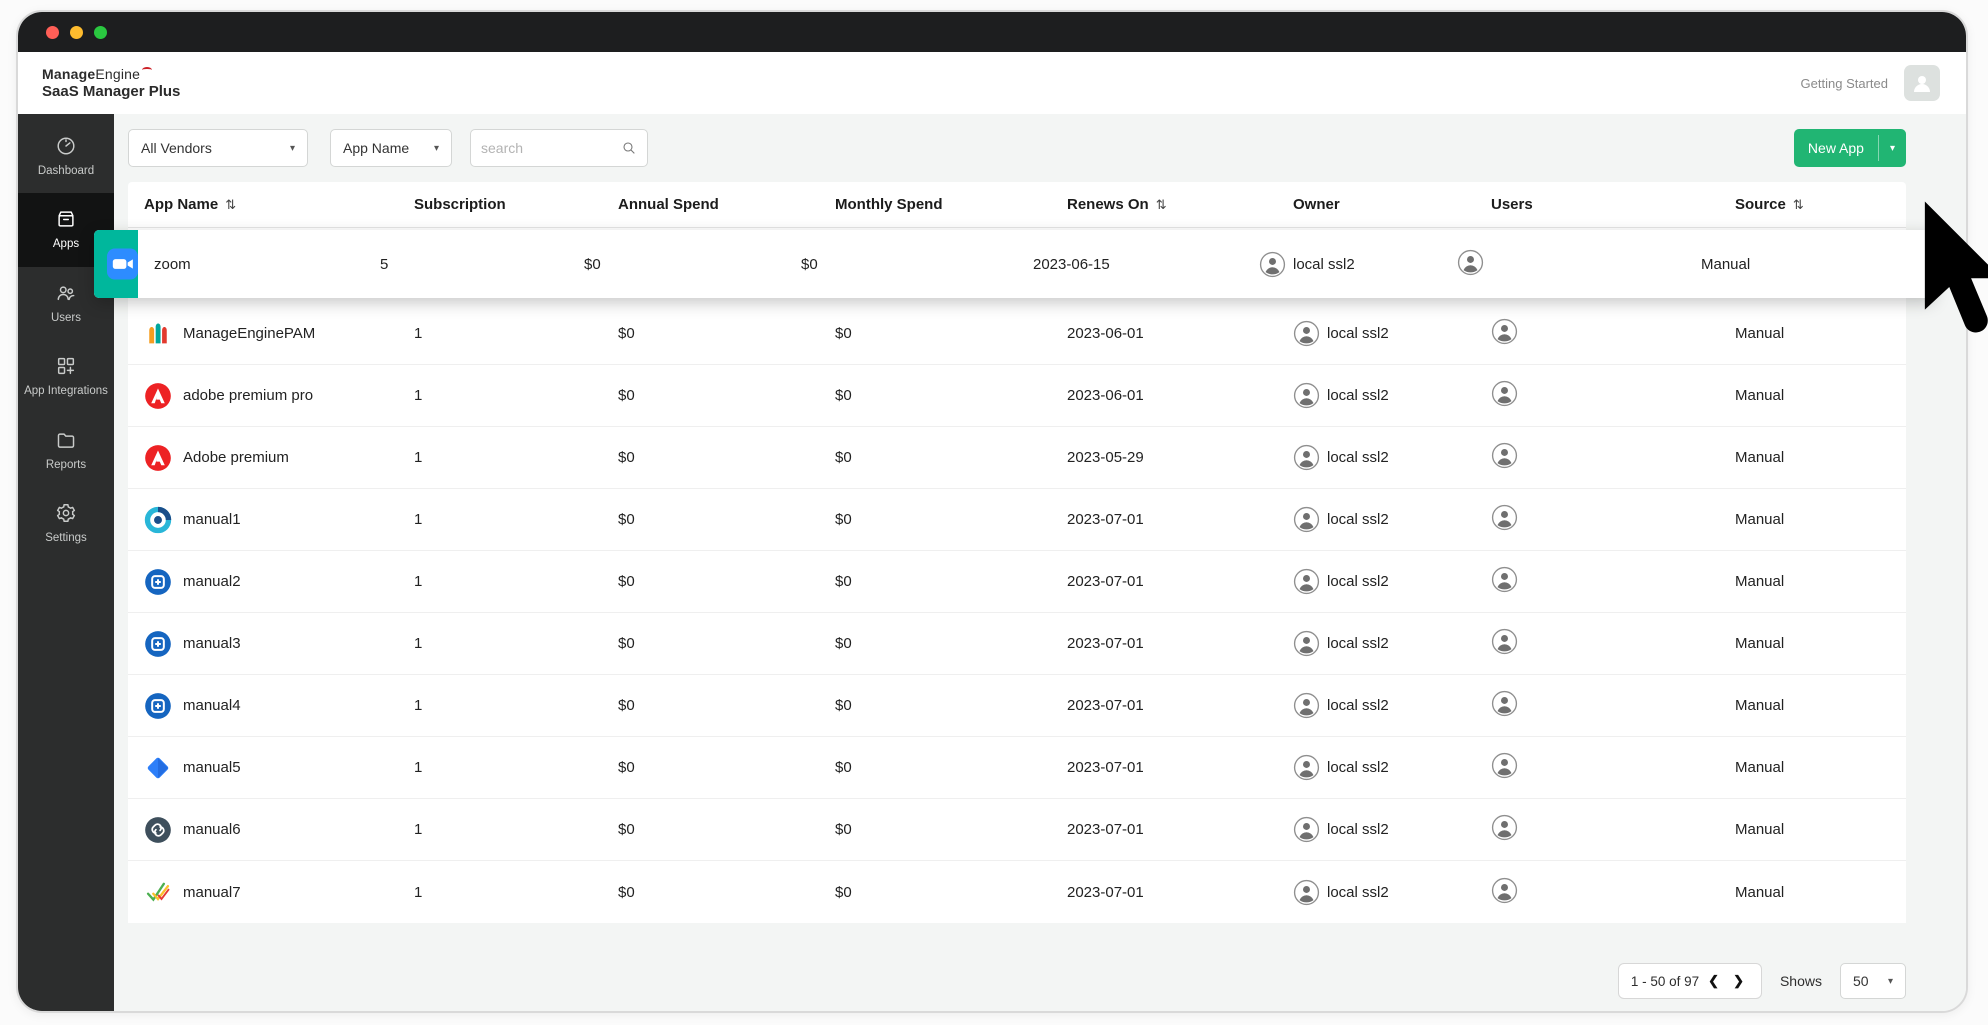 This screenshot has height=1025, width=1988. What do you see at coordinates (391, 148) in the screenshot?
I see `field-filter-select: App Name ▾` at bounding box center [391, 148].